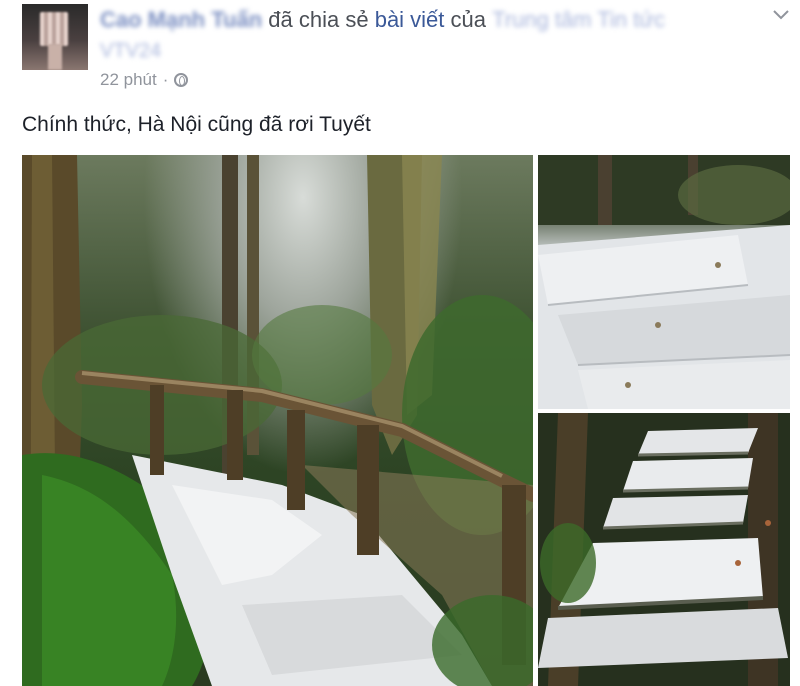  I want to click on chevron-down-icon-svg, so click(781, 15).